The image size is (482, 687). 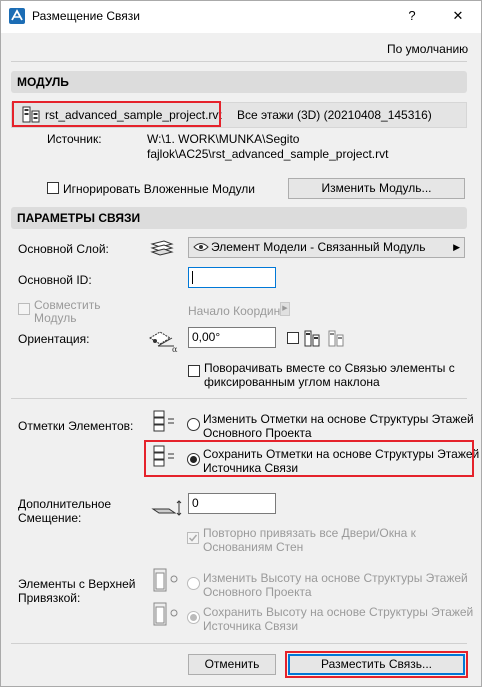 I want to click on rotate-fixed-label-1: Поворачивать вместе со Связью элементы с, so click(x=329, y=368).